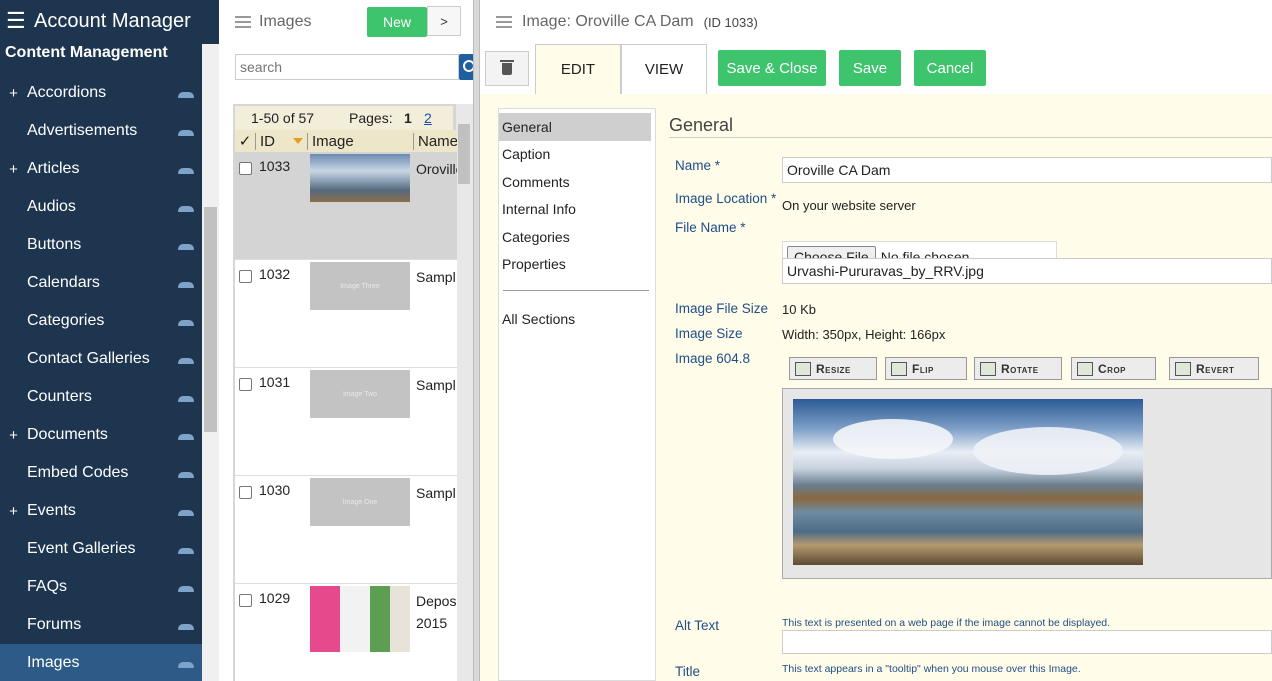 This screenshot has width=1272, height=681. What do you see at coordinates (101, 662) in the screenshot?
I see `sidebar-item-images: Images` at bounding box center [101, 662].